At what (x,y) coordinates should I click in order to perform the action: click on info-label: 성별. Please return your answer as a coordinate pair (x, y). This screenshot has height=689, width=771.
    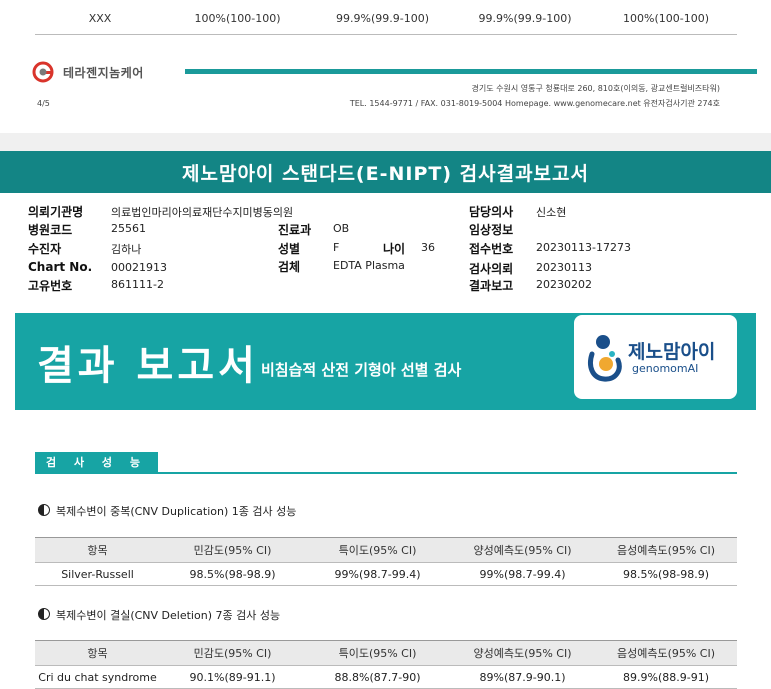
    Looking at the image, I should click on (289, 249).